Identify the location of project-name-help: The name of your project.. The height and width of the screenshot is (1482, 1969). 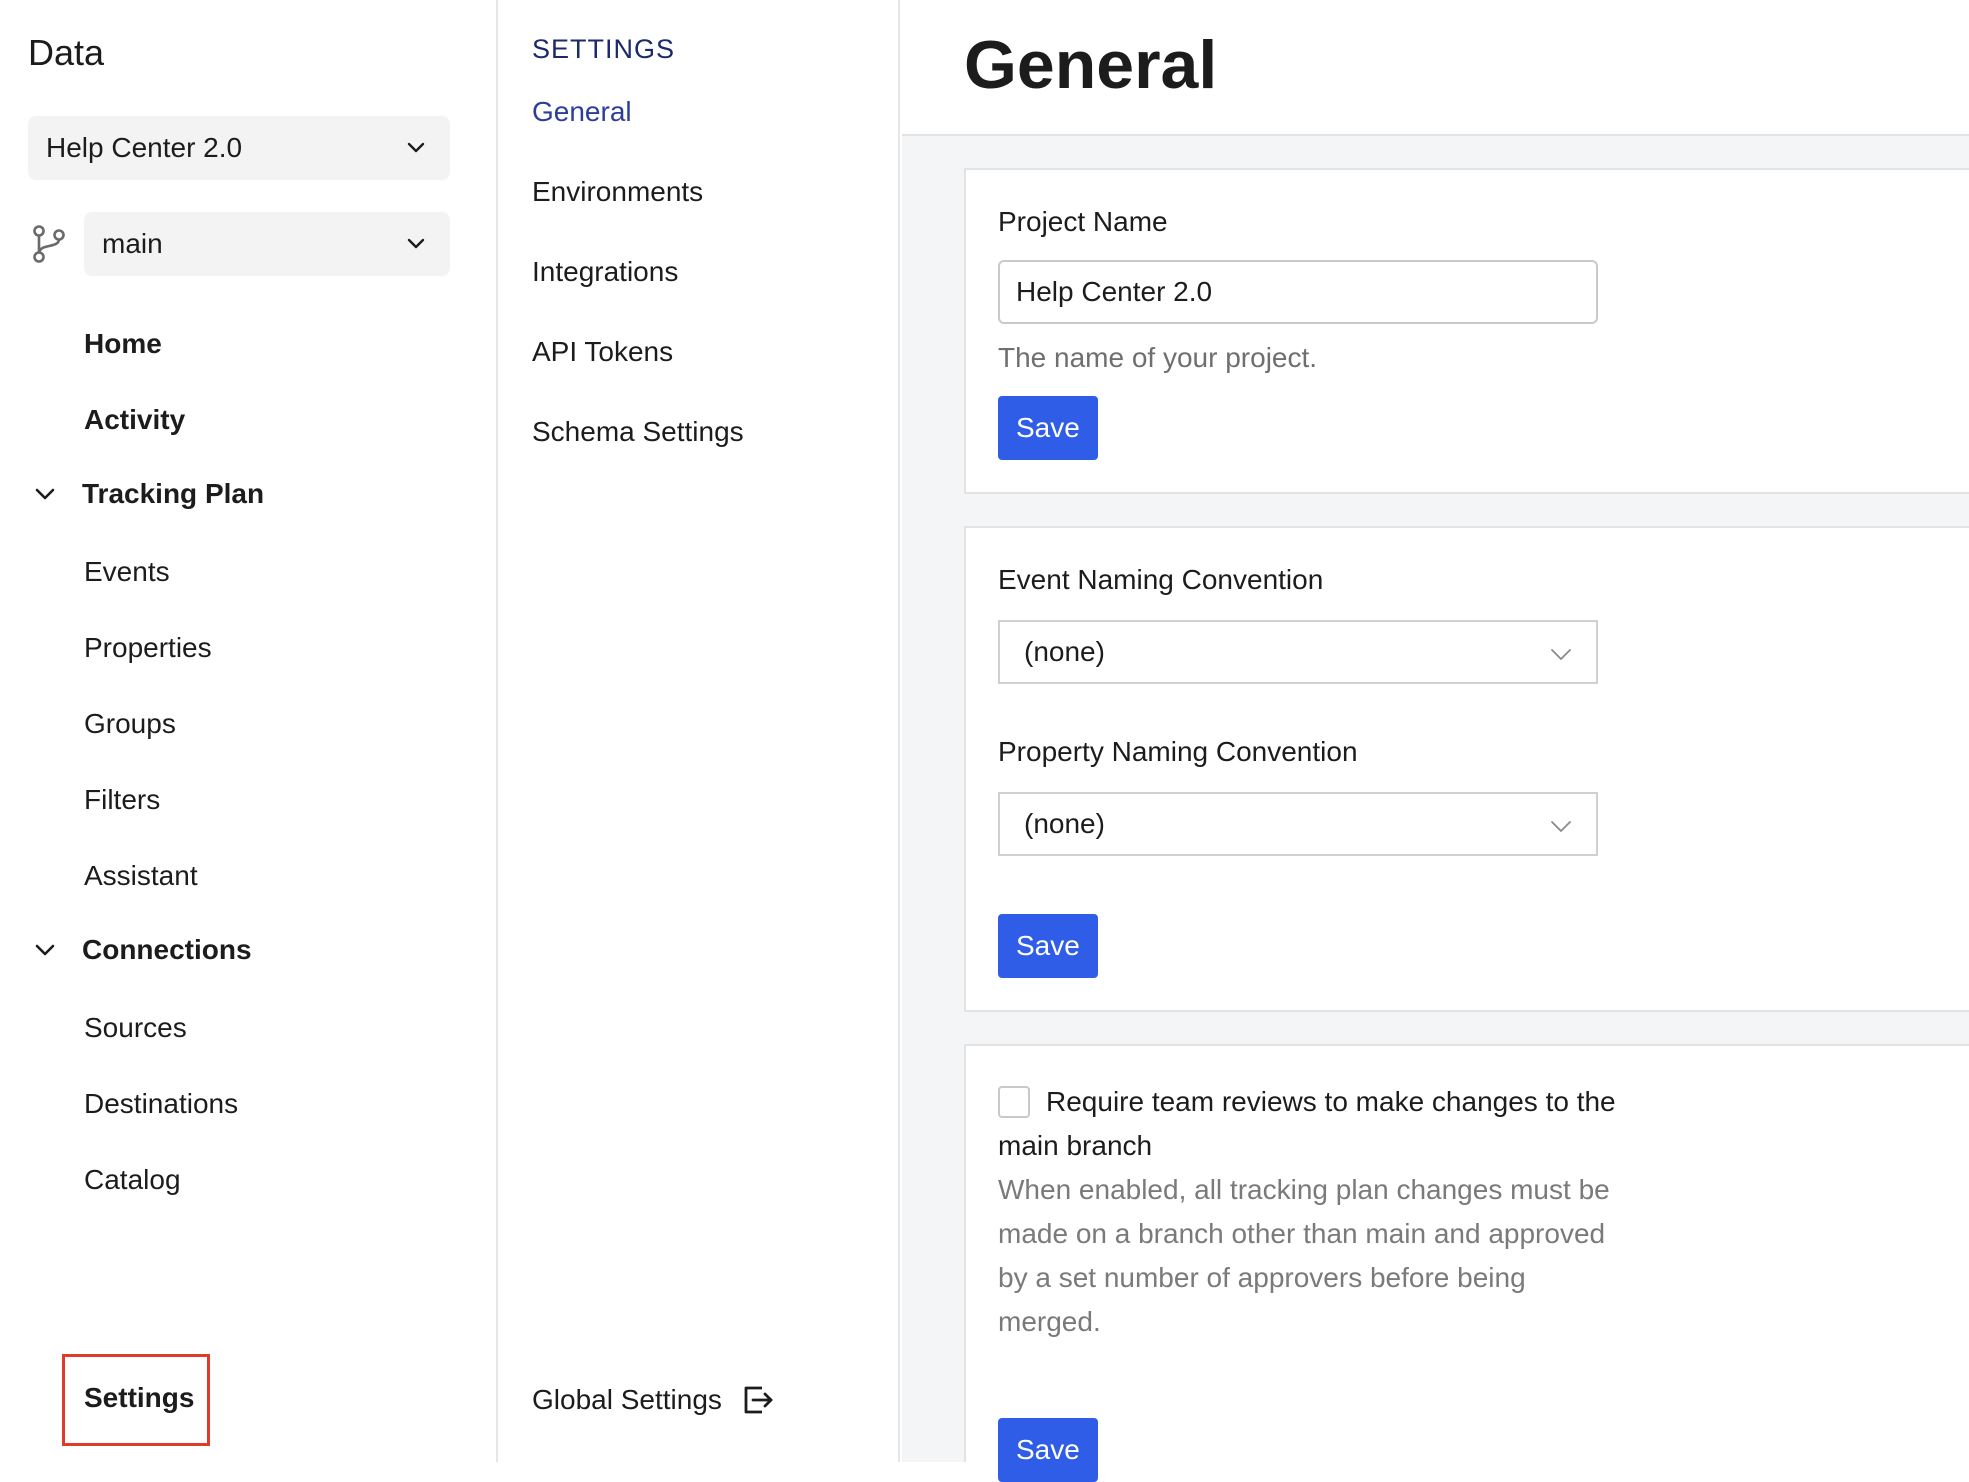
(1158, 357).